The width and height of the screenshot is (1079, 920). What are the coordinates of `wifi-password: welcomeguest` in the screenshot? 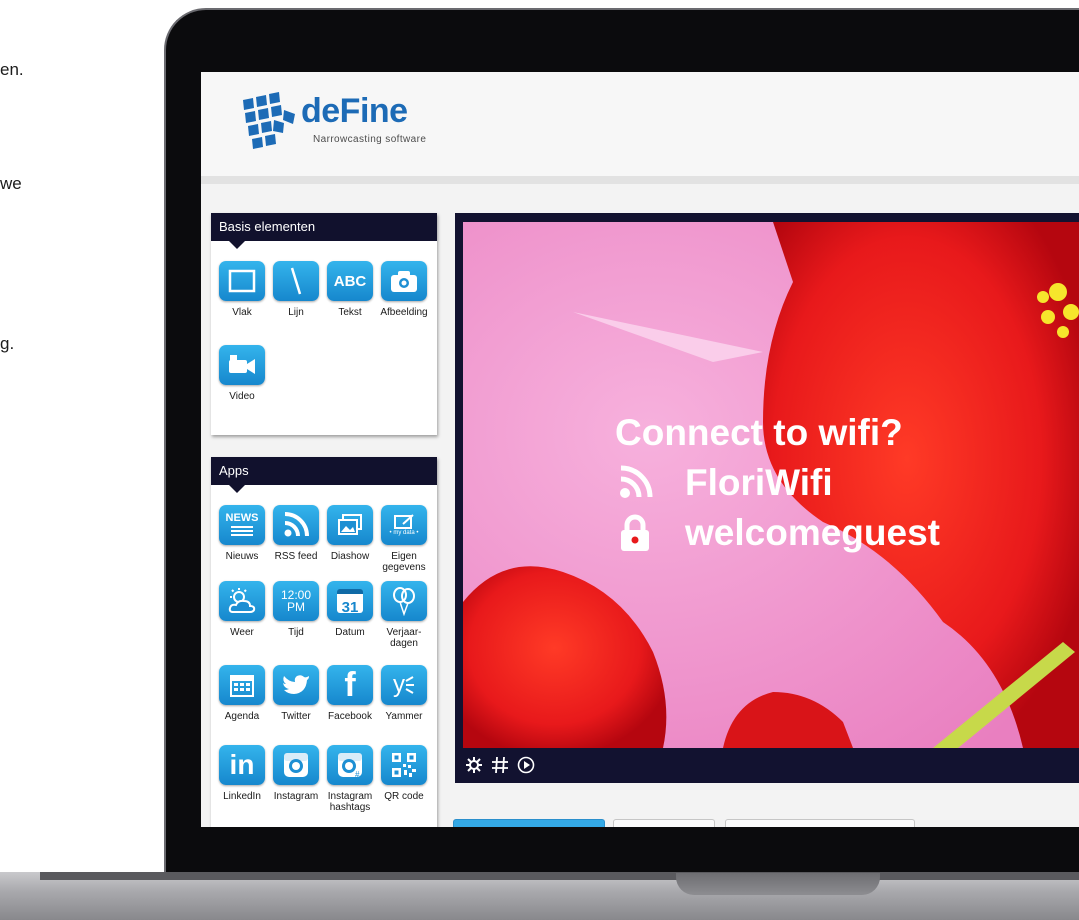 It's located at (812, 532).